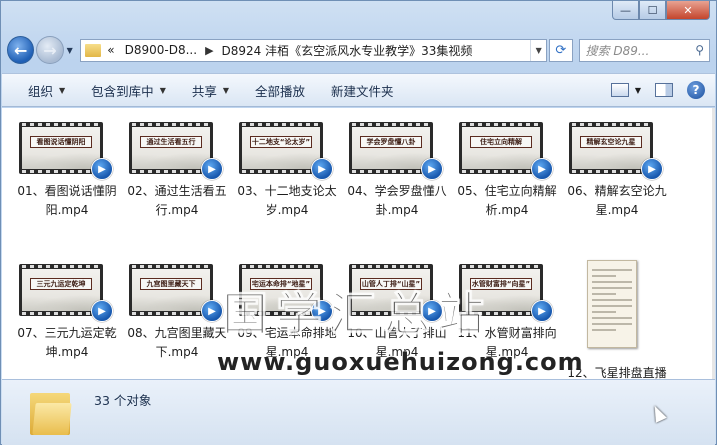 The image size is (717, 445). I want to click on preview-pane-icon, so click(664, 90).